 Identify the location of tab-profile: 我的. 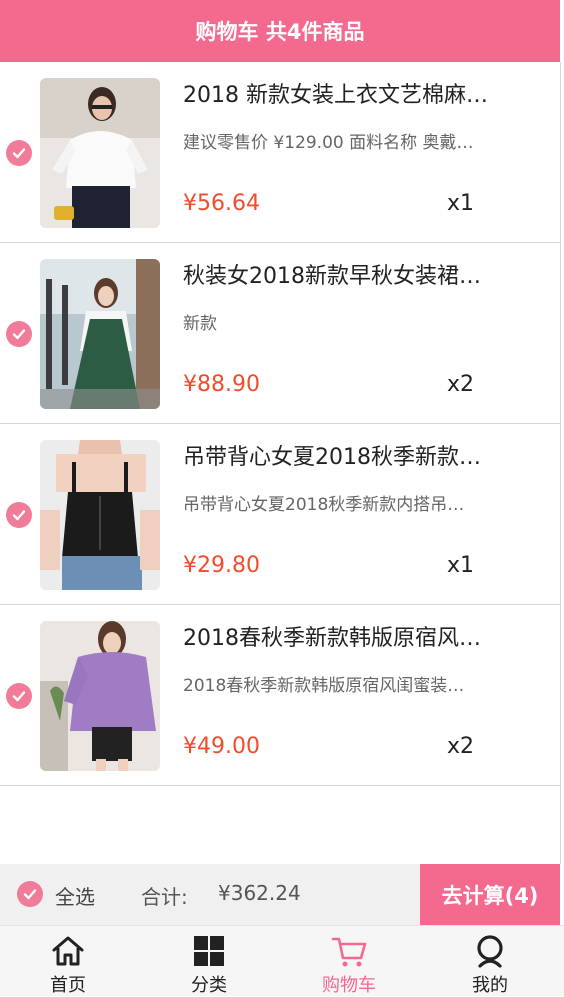
(490, 961).